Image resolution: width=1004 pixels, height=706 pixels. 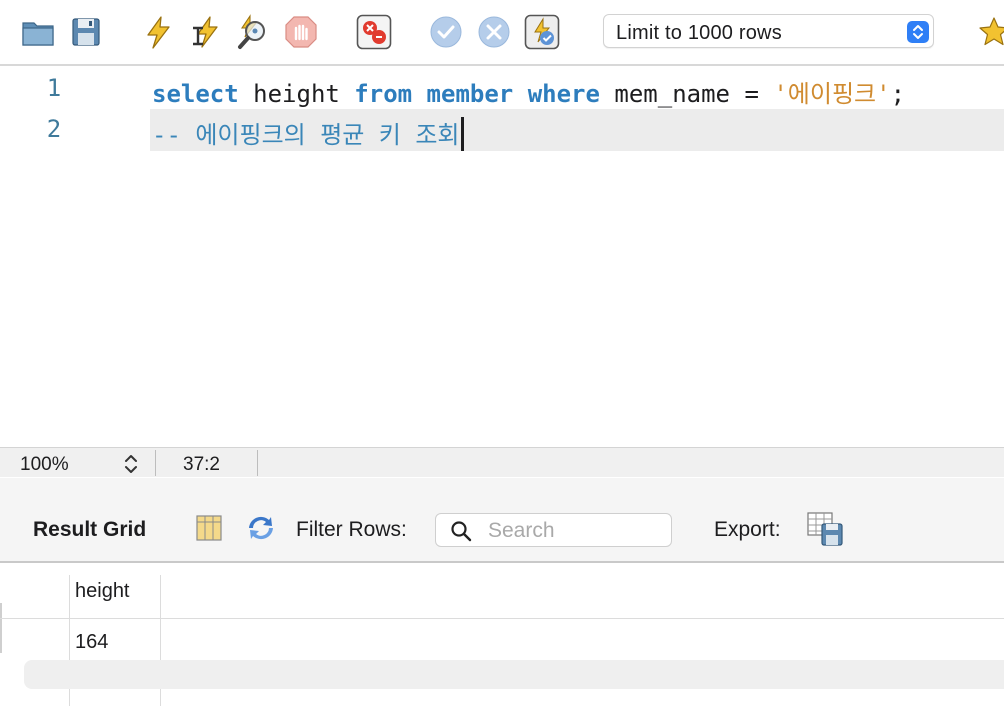 I want to click on export-label: Export:, so click(x=747, y=529).